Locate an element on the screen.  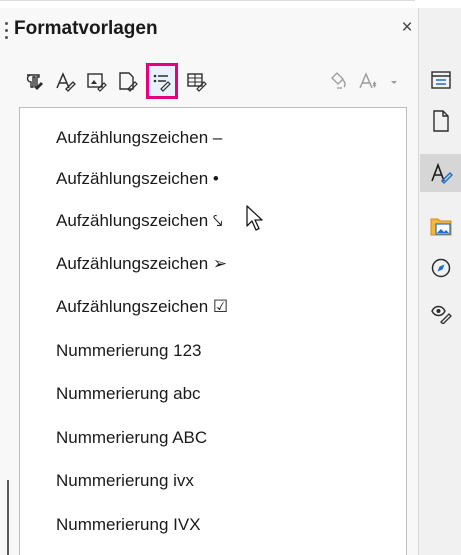
list-item: Nummerierung ivx is located at coordinates (125, 481).